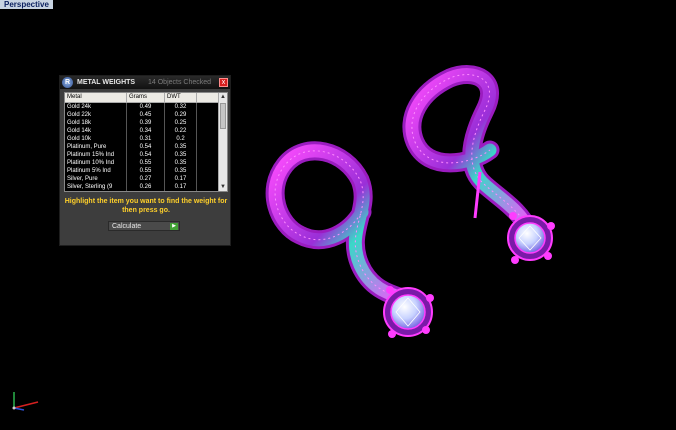 Image resolution: width=676 pixels, height=430 pixels. I want to click on table-row: Silver, Sterling (9 0.26 0.17, so click(146, 187).